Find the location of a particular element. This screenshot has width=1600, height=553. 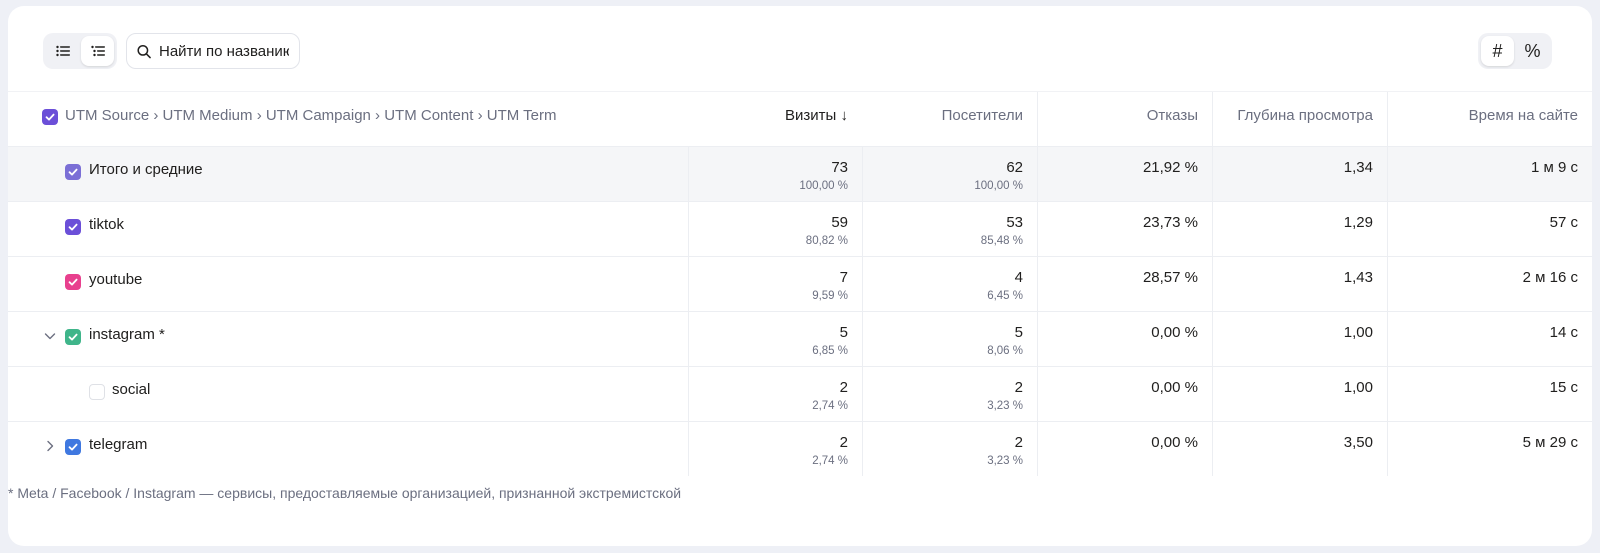

visits-cell: 5 6,85 % is located at coordinates (775, 339).